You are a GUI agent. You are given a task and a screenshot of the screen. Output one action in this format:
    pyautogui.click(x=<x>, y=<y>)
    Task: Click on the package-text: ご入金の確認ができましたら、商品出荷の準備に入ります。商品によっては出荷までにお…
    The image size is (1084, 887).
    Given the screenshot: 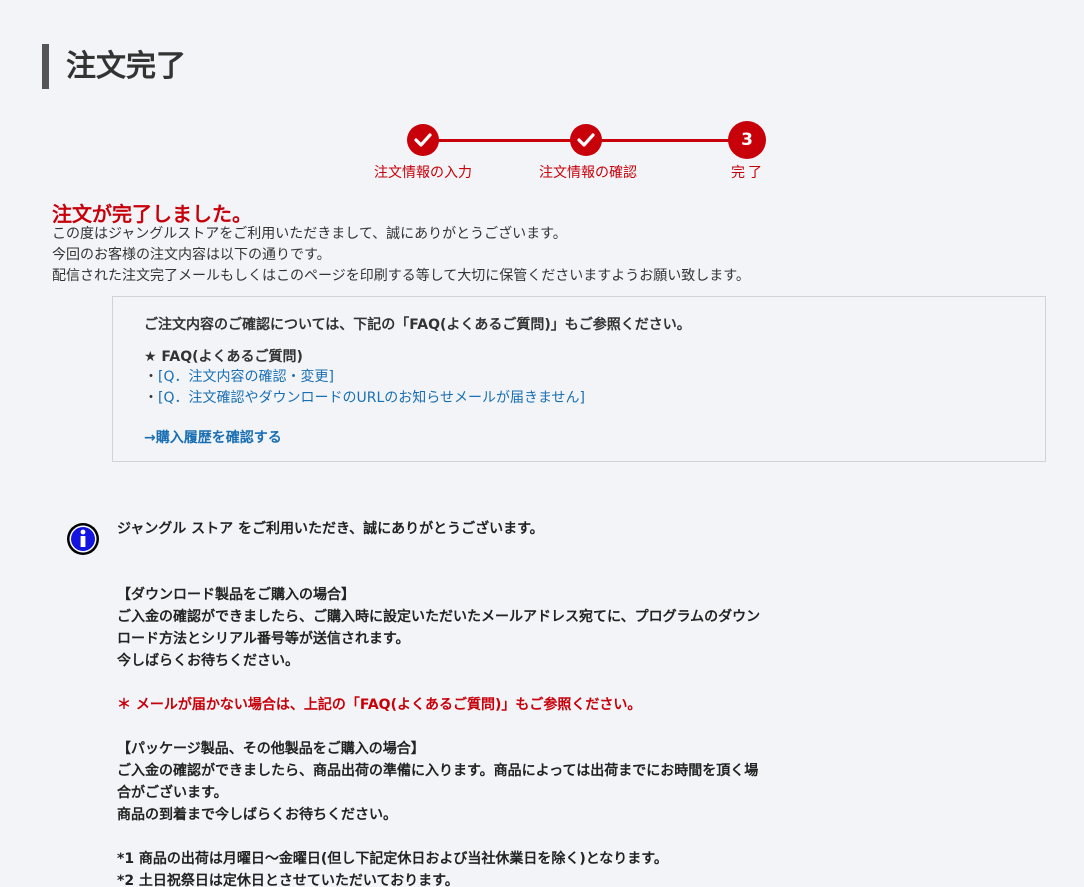 What is the action you would take?
    pyautogui.click(x=438, y=771)
    